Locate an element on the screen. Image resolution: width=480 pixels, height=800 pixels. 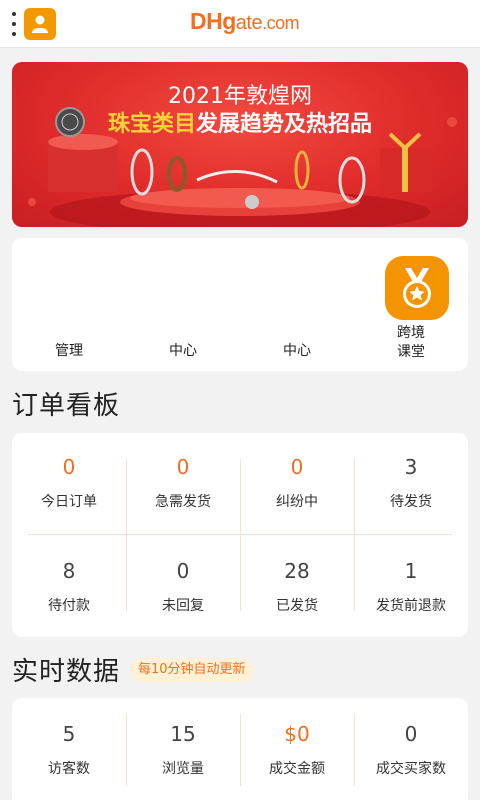
stat-label: 浏览量 is located at coordinates (183, 769).